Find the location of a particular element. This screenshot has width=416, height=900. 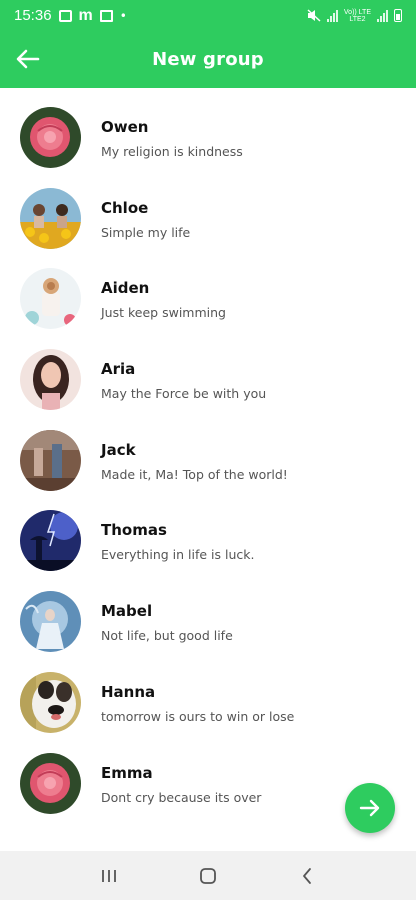

contact-text: Aiden Just keep swimming is located at coordinates (163, 299).